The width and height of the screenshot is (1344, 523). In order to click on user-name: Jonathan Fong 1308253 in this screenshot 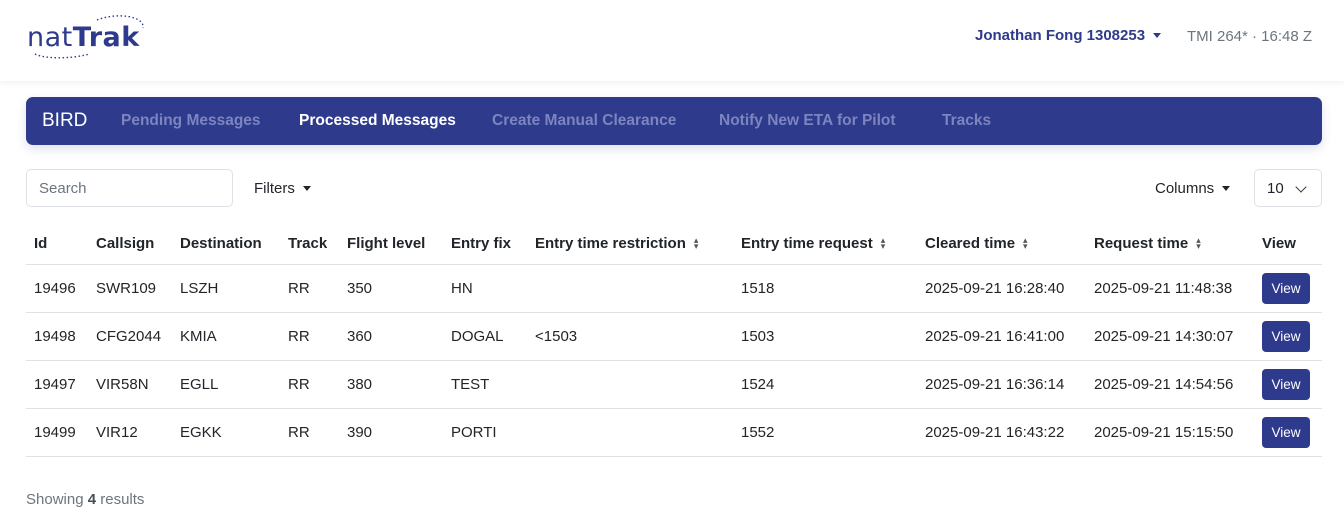, I will do `click(1060, 35)`.